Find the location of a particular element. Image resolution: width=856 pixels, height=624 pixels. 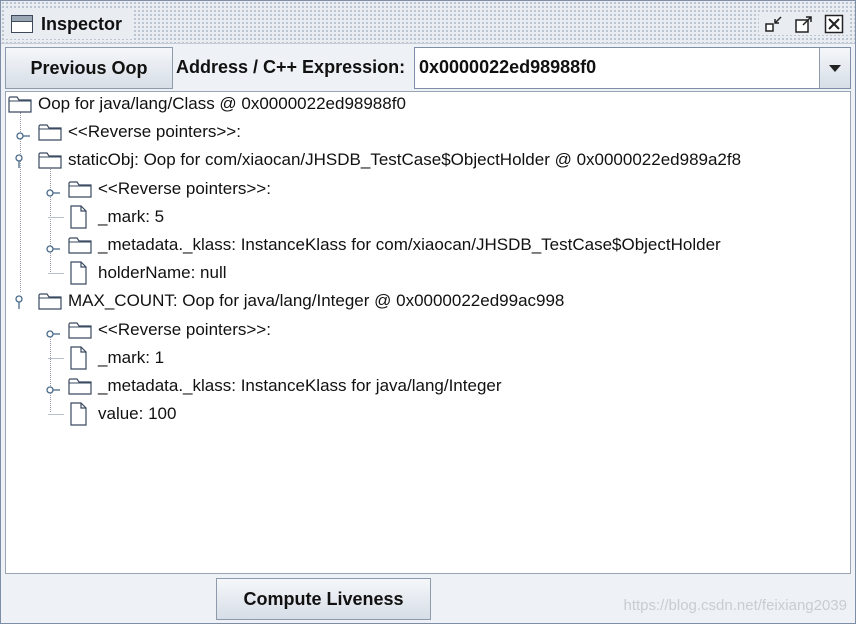

tree-node-label: holderName: null is located at coordinates (162, 273).